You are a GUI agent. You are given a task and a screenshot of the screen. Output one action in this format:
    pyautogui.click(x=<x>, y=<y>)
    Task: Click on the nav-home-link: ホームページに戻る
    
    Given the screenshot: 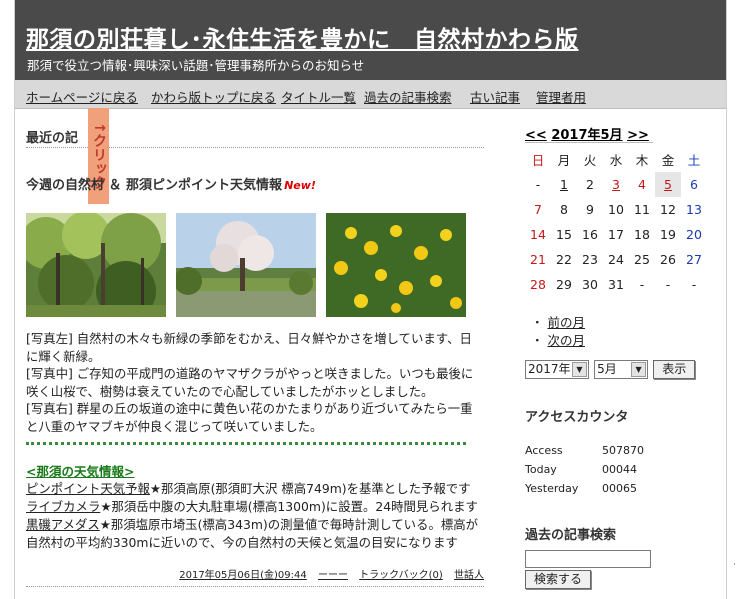 What is the action you would take?
    pyautogui.click(x=82, y=96)
    